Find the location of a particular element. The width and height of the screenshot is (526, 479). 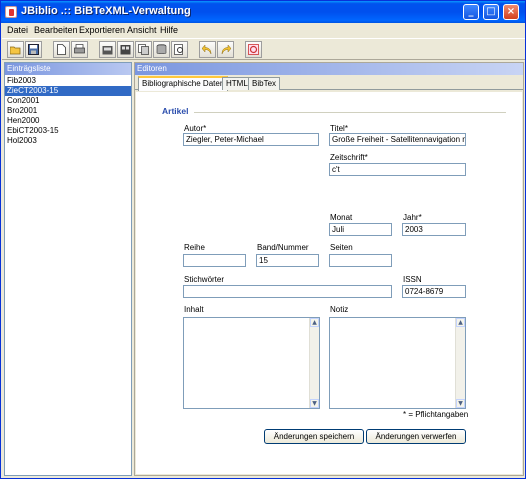

exit-icon is located at coordinates (253, 49).